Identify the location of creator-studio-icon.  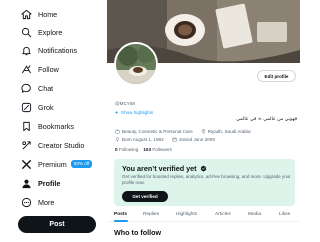
(26, 145).